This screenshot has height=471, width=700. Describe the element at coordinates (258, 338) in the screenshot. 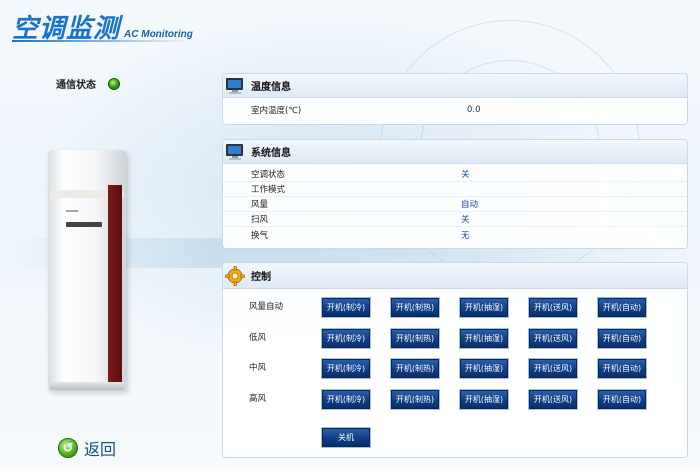

I see `control-row-label: 低风` at that location.